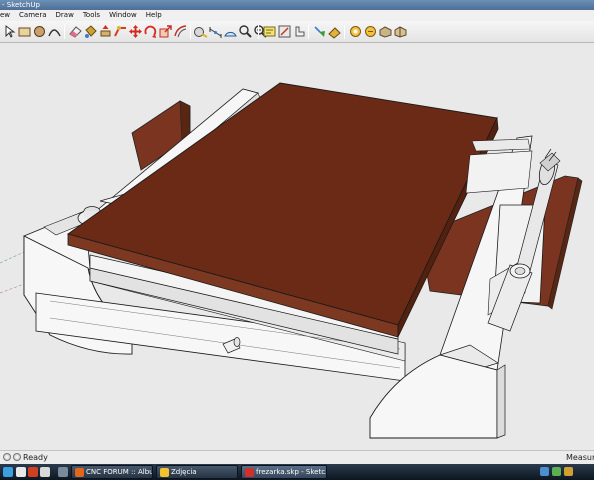 The height and width of the screenshot is (480, 594). I want to click on zoom-extents-icon, so click(334, 31).